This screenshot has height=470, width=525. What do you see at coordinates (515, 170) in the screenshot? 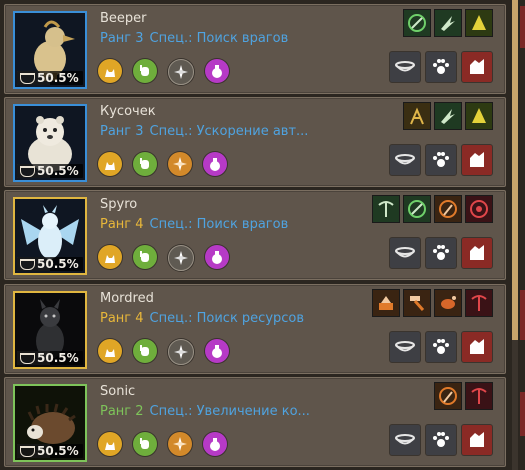
I see `scrollbar-thumb` at bounding box center [515, 170].